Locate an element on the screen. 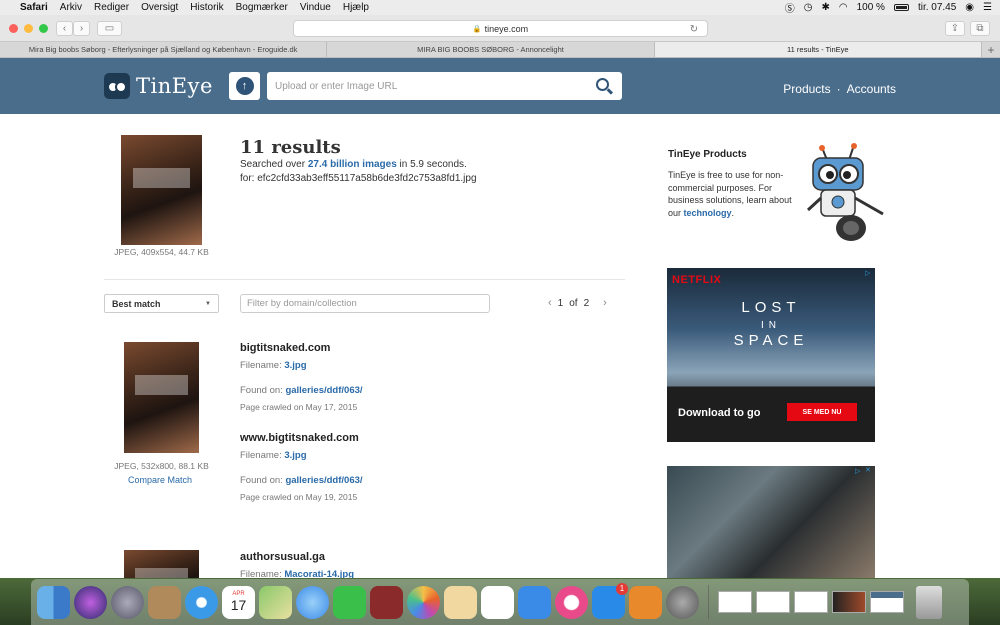 Image resolution: width=1000 pixels, height=625 pixels. photos-icon is located at coordinates (423, 602).